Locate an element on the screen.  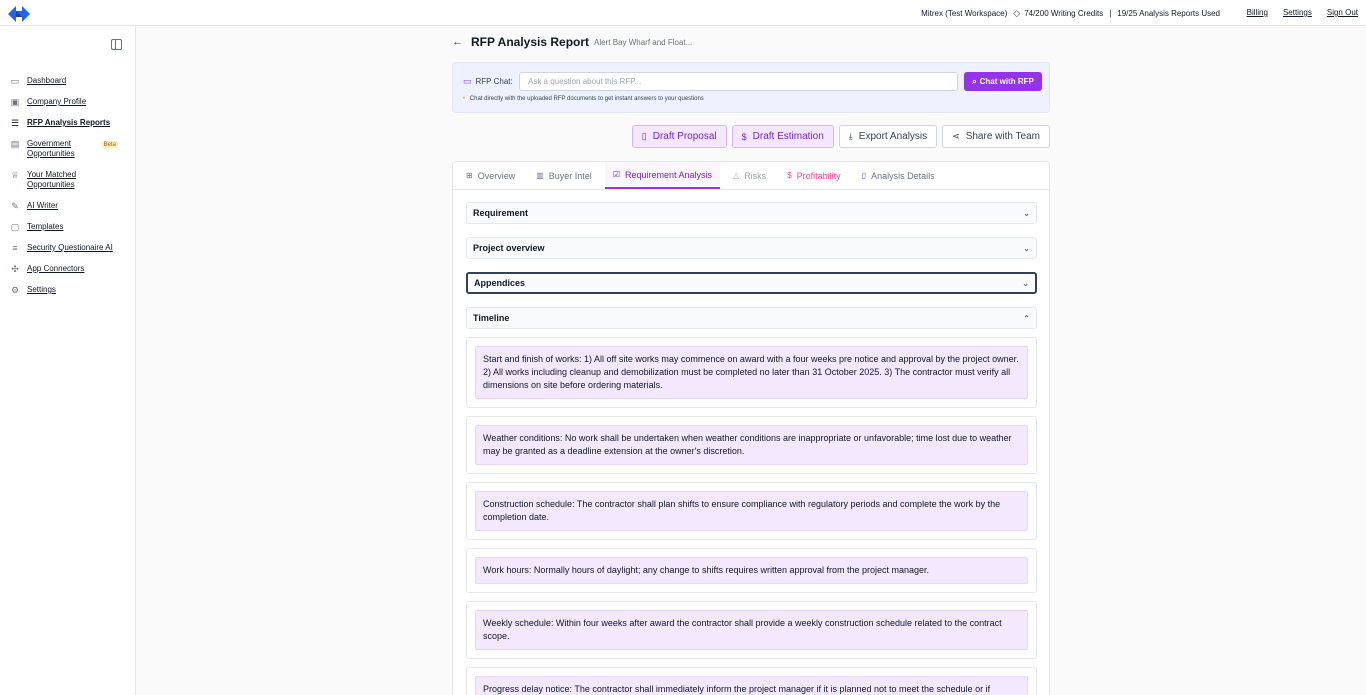
sidebar-item-rfp-analysis-reports: ☰ RFP Analysis Reports is located at coordinates (70, 123).